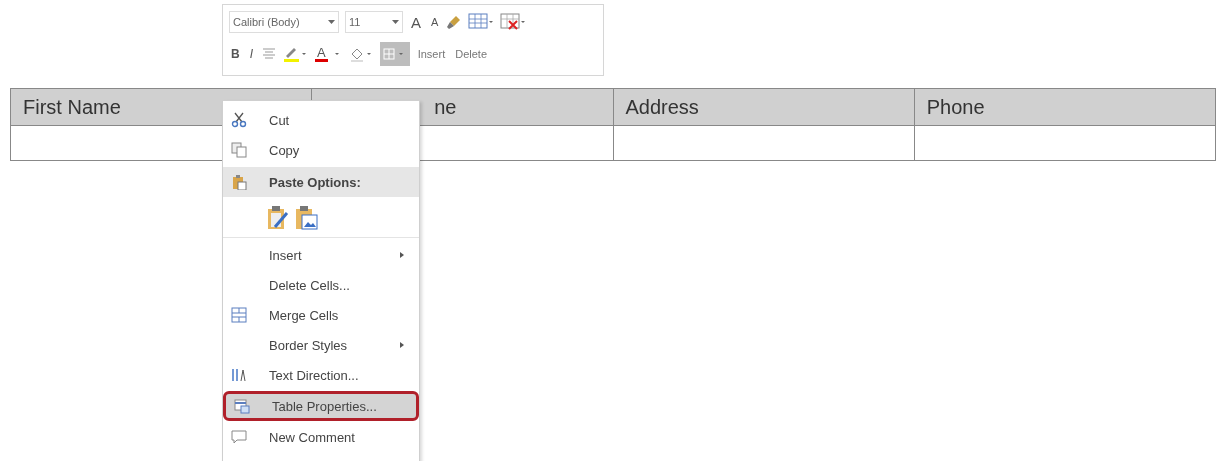 Image resolution: width=1219 pixels, height=461 pixels. What do you see at coordinates (239, 315) in the screenshot?
I see `merge-cells-icon` at bounding box center [239, 315].